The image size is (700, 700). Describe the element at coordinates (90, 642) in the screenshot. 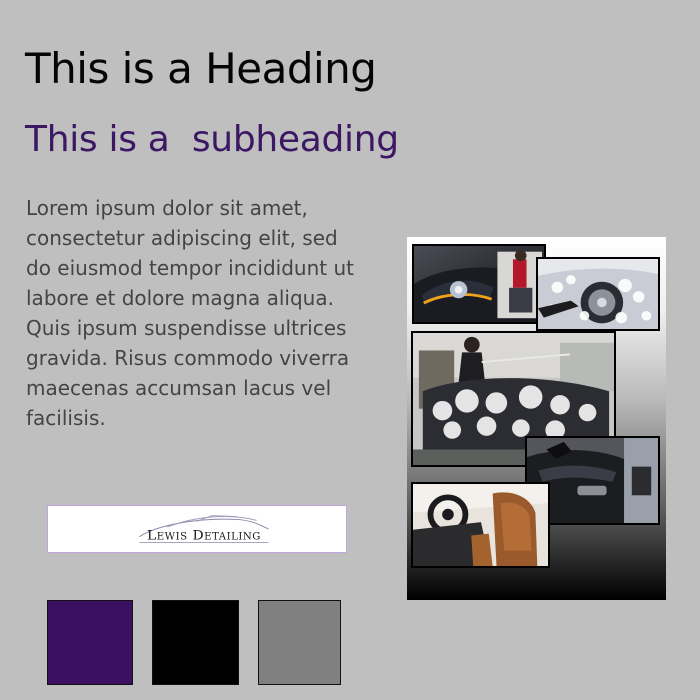

I see `color-swatch-purple` at that location.